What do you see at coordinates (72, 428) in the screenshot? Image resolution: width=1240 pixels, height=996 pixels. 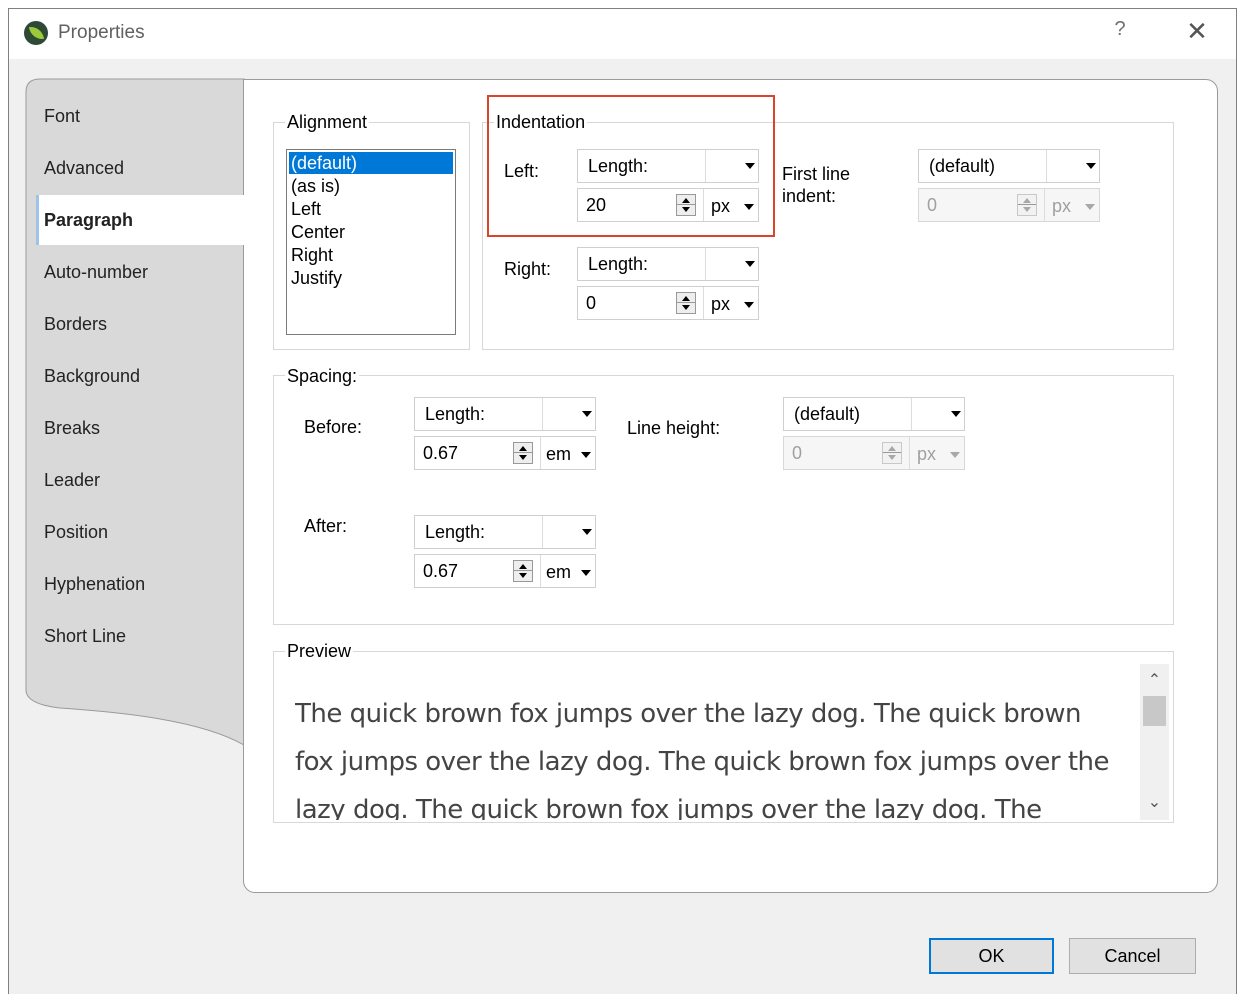 I see `tab-breaks: Breaks` at bounding box center [72, 428].